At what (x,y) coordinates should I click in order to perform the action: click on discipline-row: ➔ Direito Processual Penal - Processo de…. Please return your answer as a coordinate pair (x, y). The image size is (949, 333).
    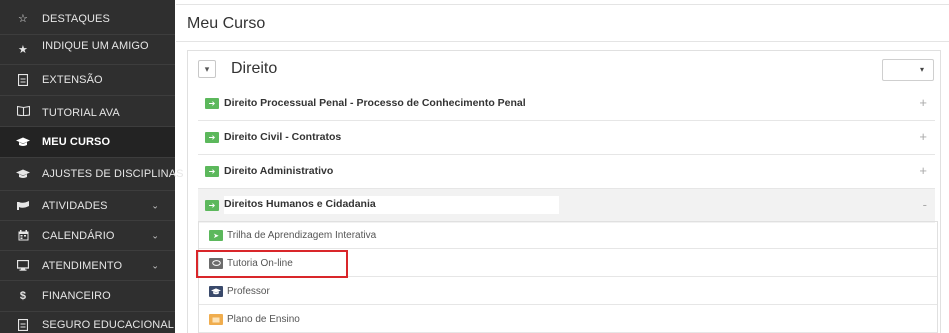
    Looking at the image, I should click on (566, 104).